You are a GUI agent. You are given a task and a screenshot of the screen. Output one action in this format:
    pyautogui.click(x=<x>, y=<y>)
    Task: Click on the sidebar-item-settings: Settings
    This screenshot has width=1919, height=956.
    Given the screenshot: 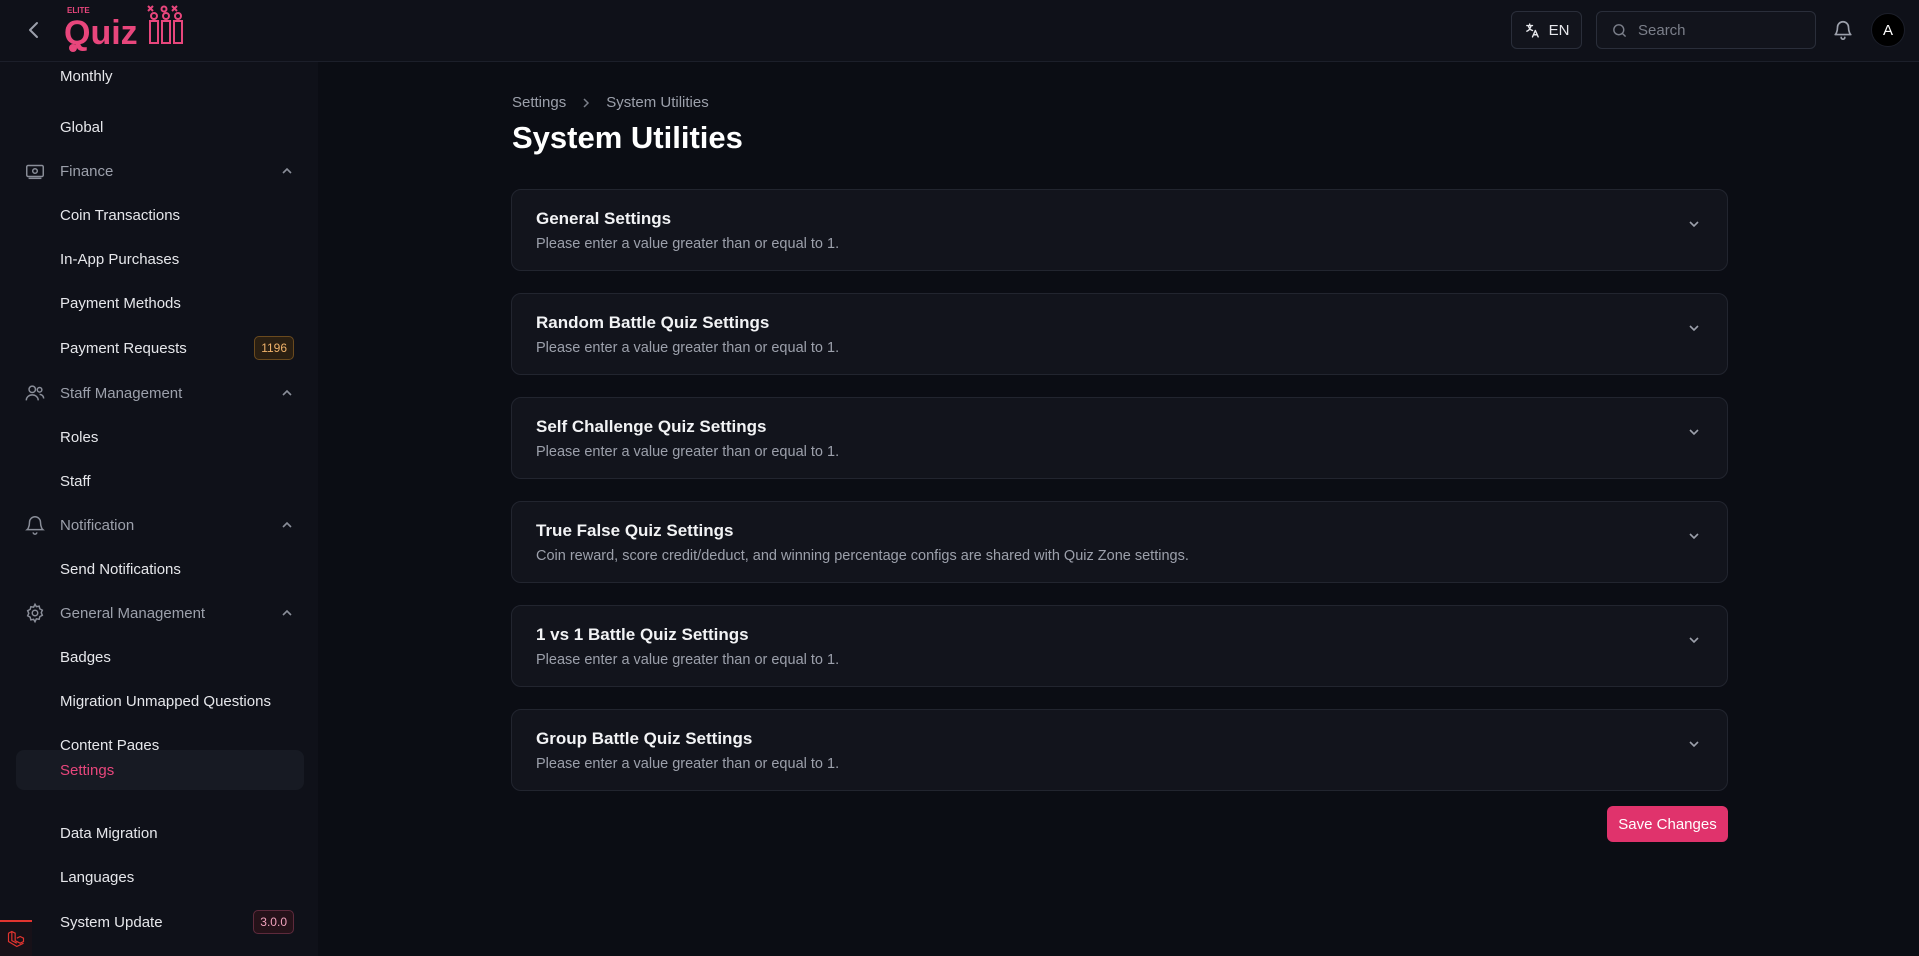 What is the action you would take?
    pyautogui.click(x=160, y=770)
    